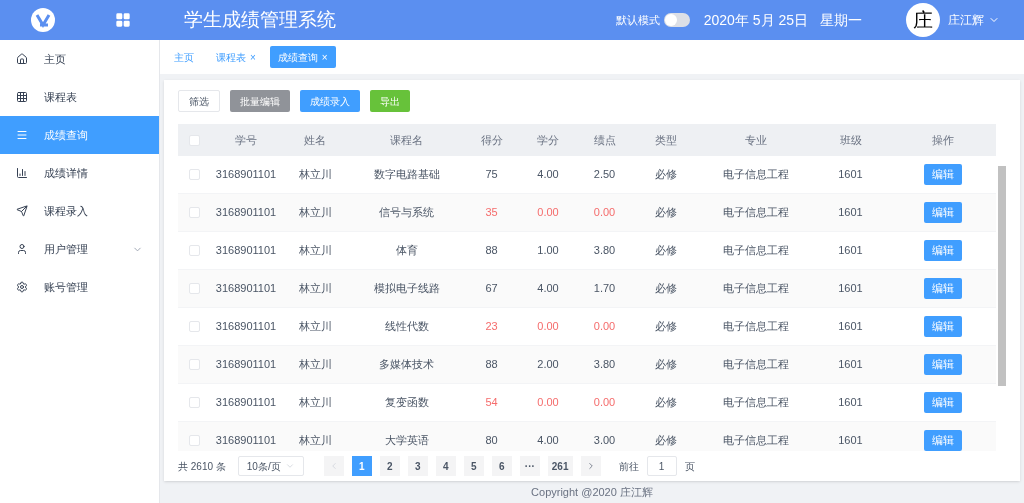 Image resolution: width=1024 pixels, height=503 pixels. Describe the element at coordinates (604, 250) in the screenshot. I see `table-cell: 3.80` at that location.